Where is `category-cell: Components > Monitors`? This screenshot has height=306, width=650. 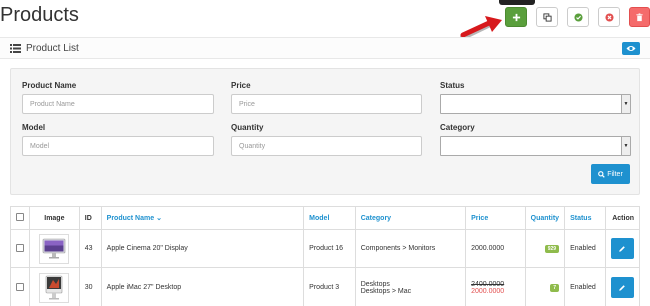 category-cell: Components > Monitors is located at coordinates (410, 248).